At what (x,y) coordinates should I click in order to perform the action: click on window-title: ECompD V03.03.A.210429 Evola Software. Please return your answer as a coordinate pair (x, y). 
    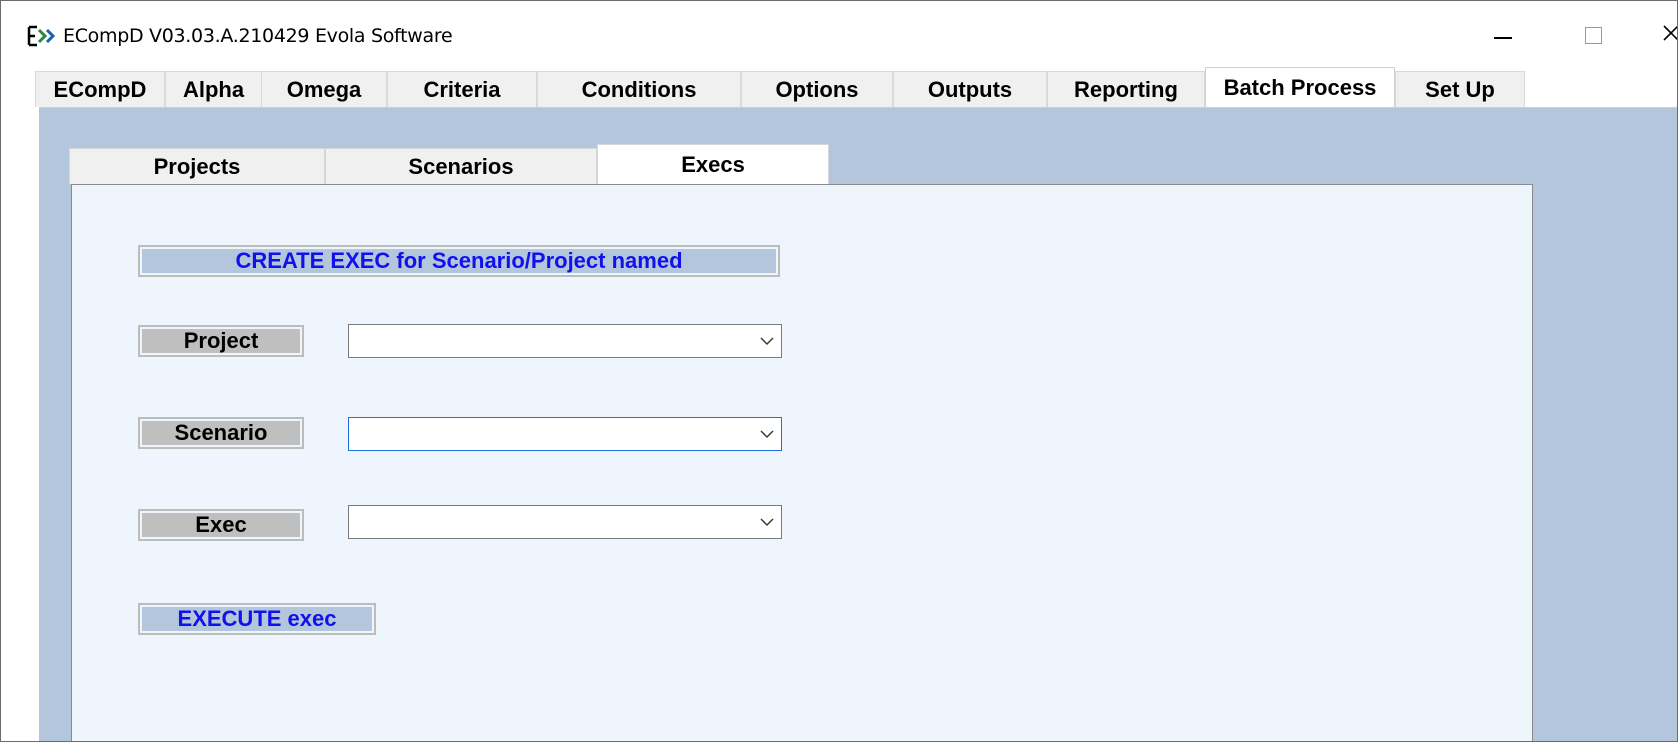
    Looking at the image, I should click on (258, 36).